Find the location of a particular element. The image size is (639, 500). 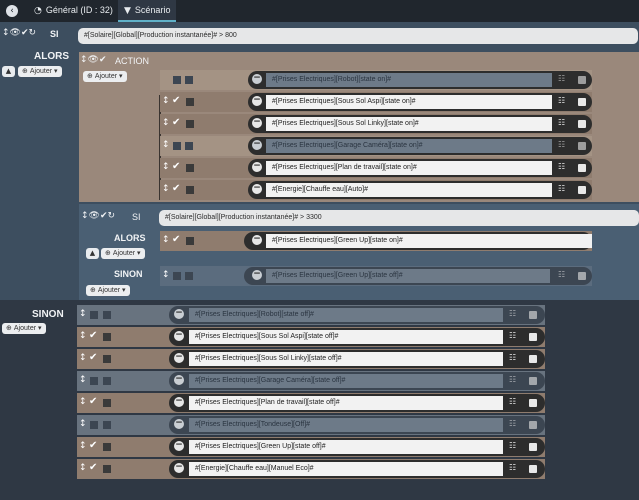

nested-sinon-add-button: ⊕ Ajouter ▾ is located at coordinates (108, 290).